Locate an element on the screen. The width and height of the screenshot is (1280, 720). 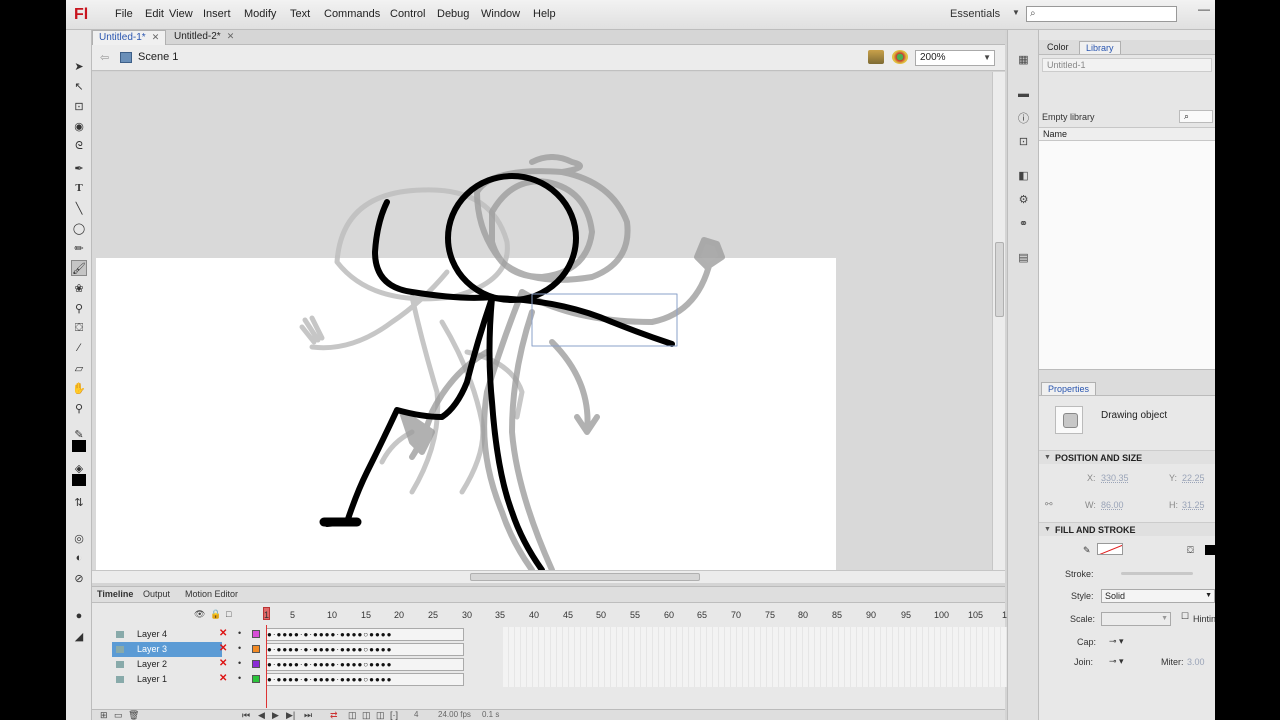
deco-tool-icon: ❀ is located at coordinates (79, 288).